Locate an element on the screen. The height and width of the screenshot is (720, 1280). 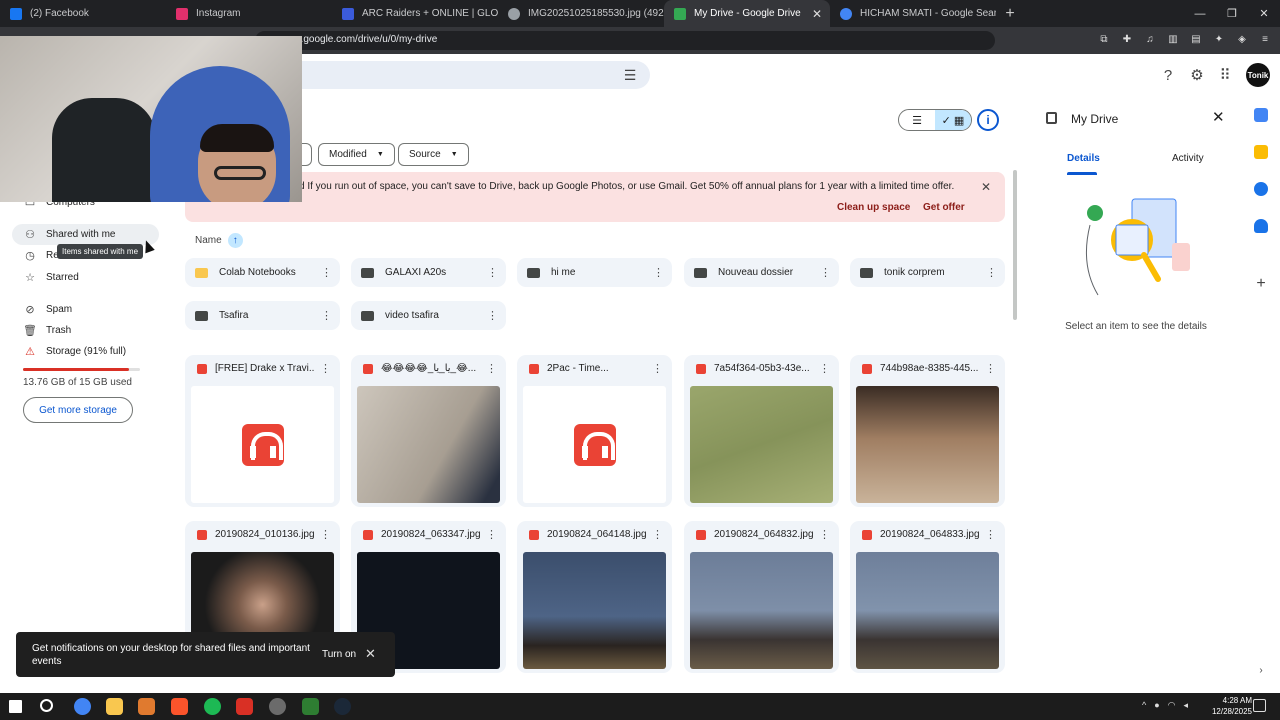
search-icon is located at coordinates (46, 705).